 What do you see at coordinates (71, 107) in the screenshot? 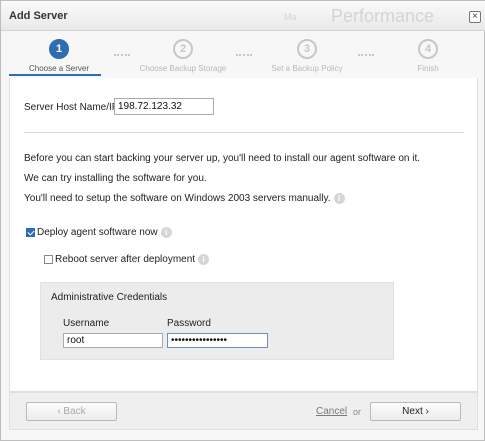
I see `server-host-label: Server Host Name/IP` at bounding box center [71, 107].